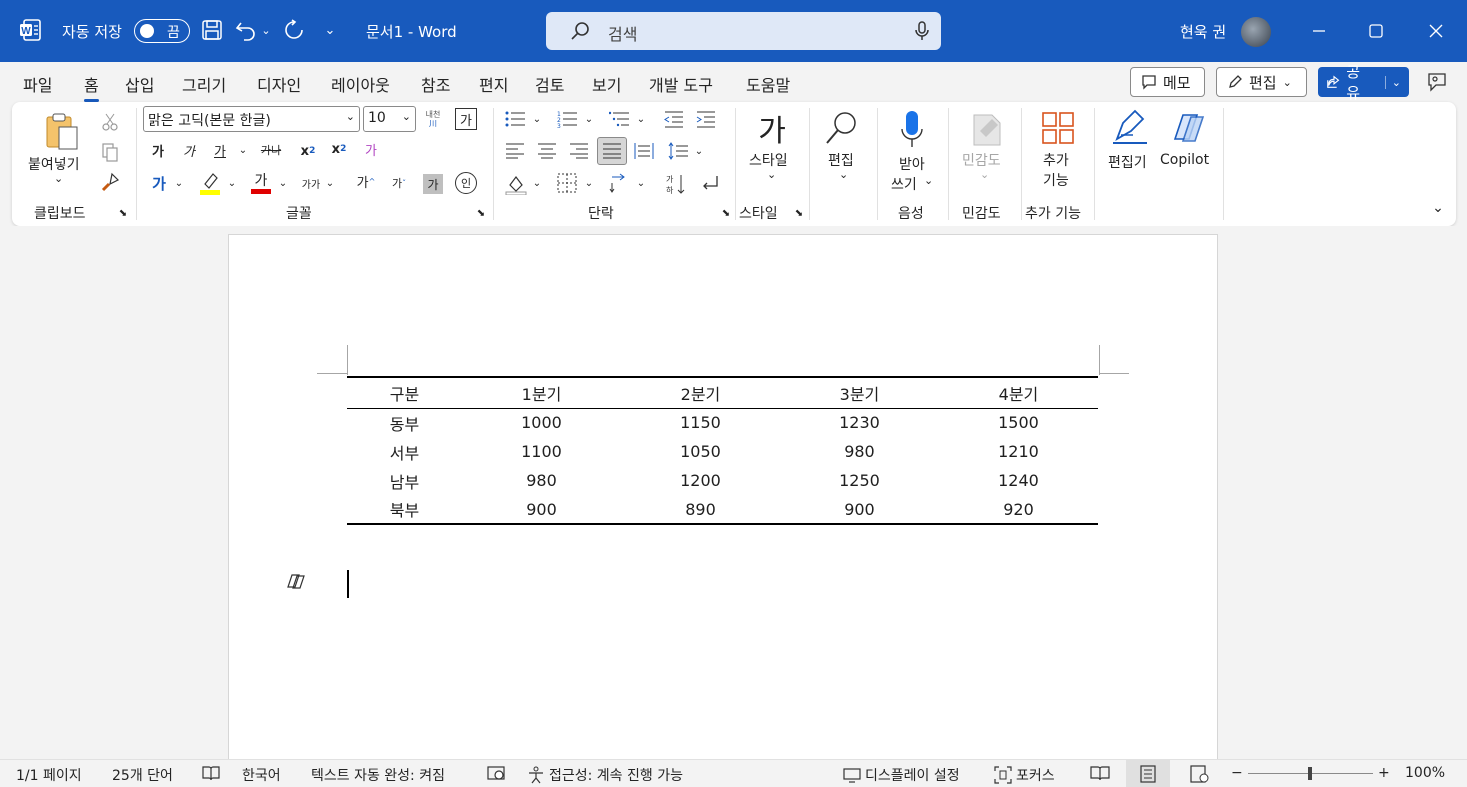  What do you see at coordinates (1056, 160) in the screenshot?
I see `addins-label-1: 추가` at bounding box center [1056, 160].